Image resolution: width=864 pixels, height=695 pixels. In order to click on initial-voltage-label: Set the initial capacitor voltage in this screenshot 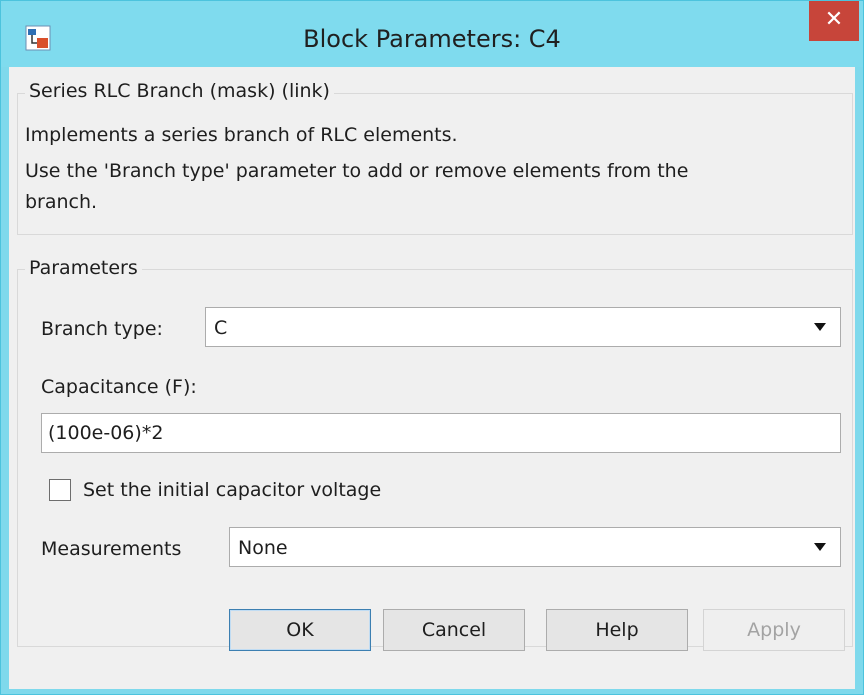, I will do `click(232, 490)`.